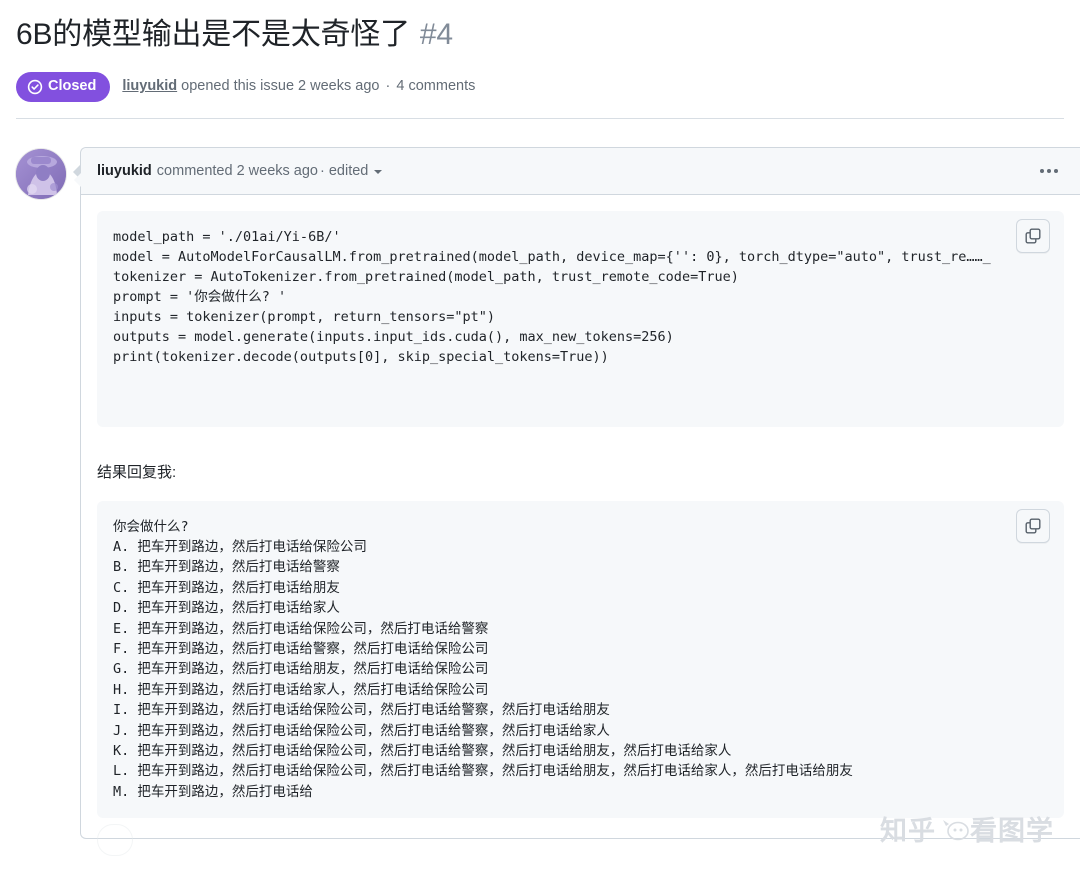 The image size is (1080, 870). I want to click on issue-opened-text: opened this issue 2 weeks ago, so click(280, 86).